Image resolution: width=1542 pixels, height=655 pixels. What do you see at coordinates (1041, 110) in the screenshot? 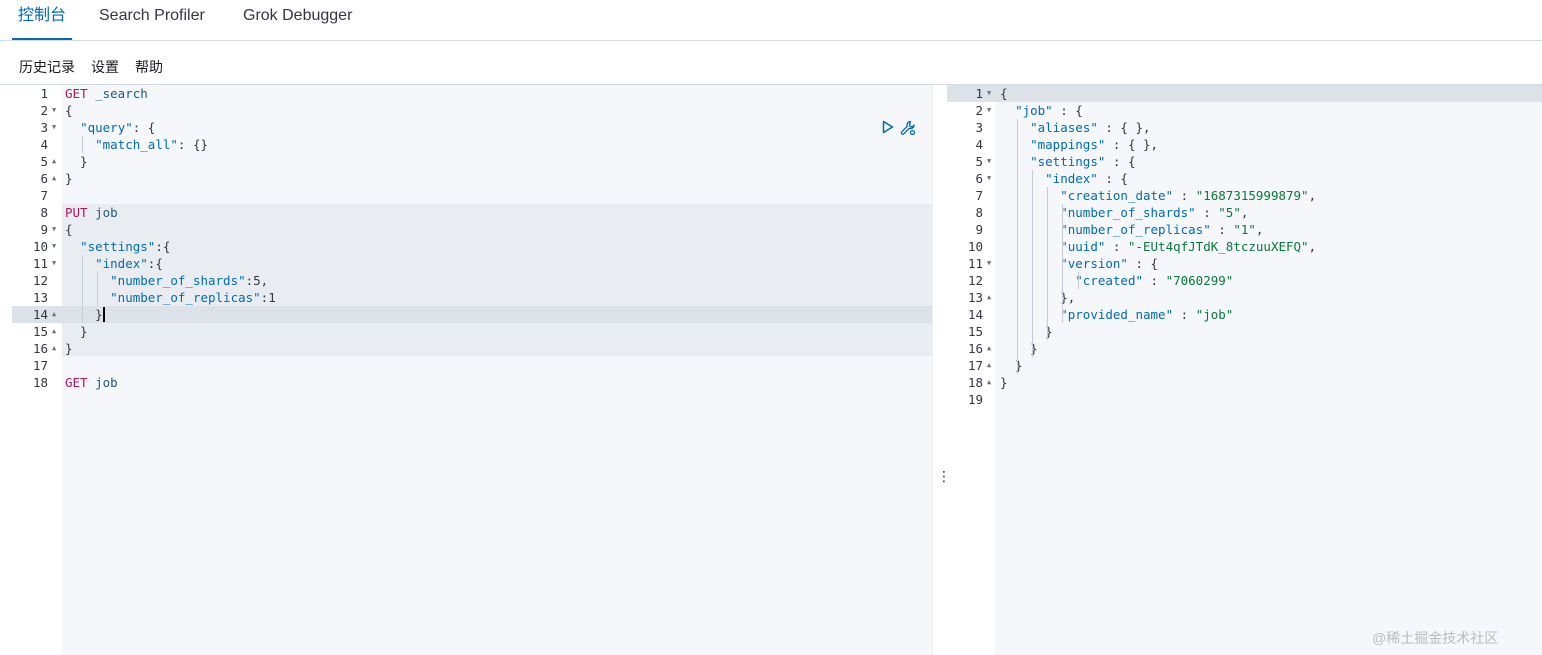
I see `response-code-line: "job" : {` at bounding box center [1041, 110].